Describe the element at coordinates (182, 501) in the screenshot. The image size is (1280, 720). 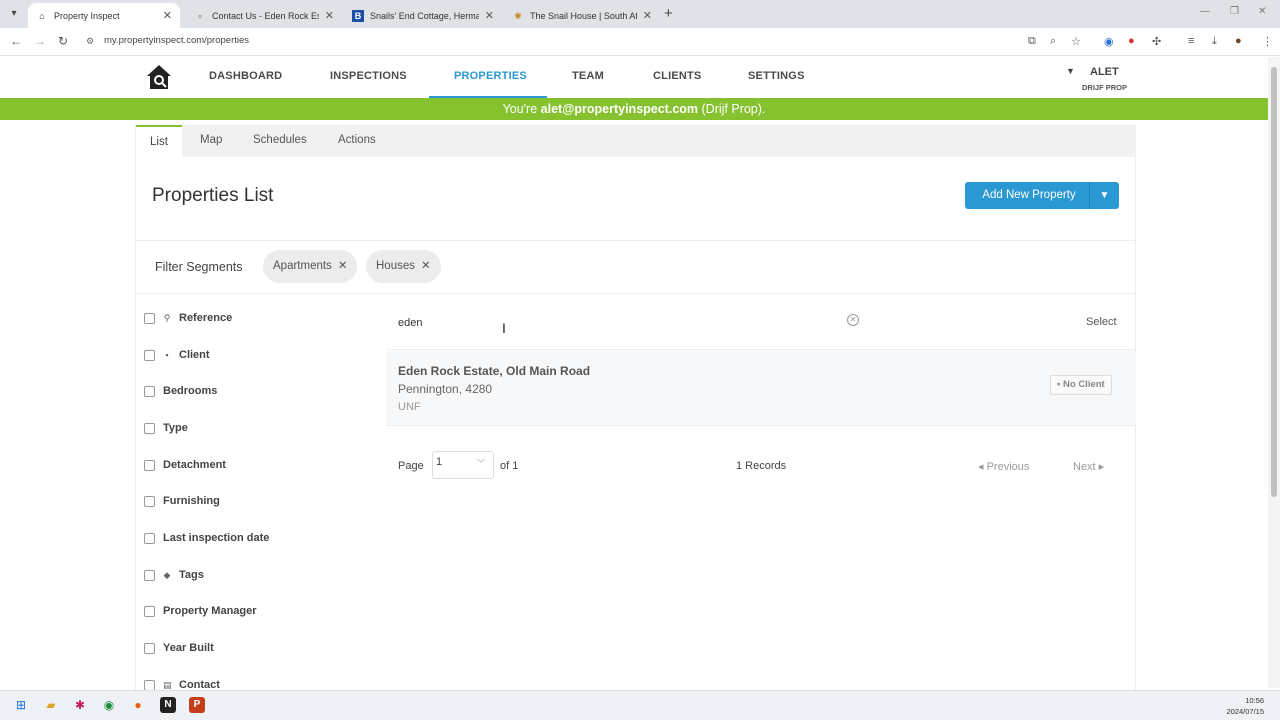
I see `filter-field-furnishing: Furnishing` at that location.